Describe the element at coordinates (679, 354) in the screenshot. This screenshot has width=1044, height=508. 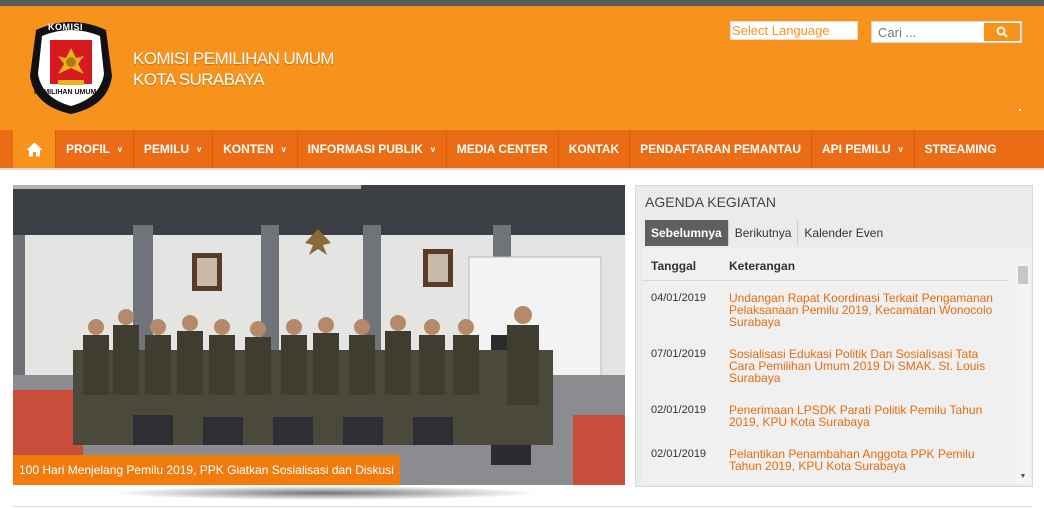
I see `agenda-date: 07/01/2019` at that location.